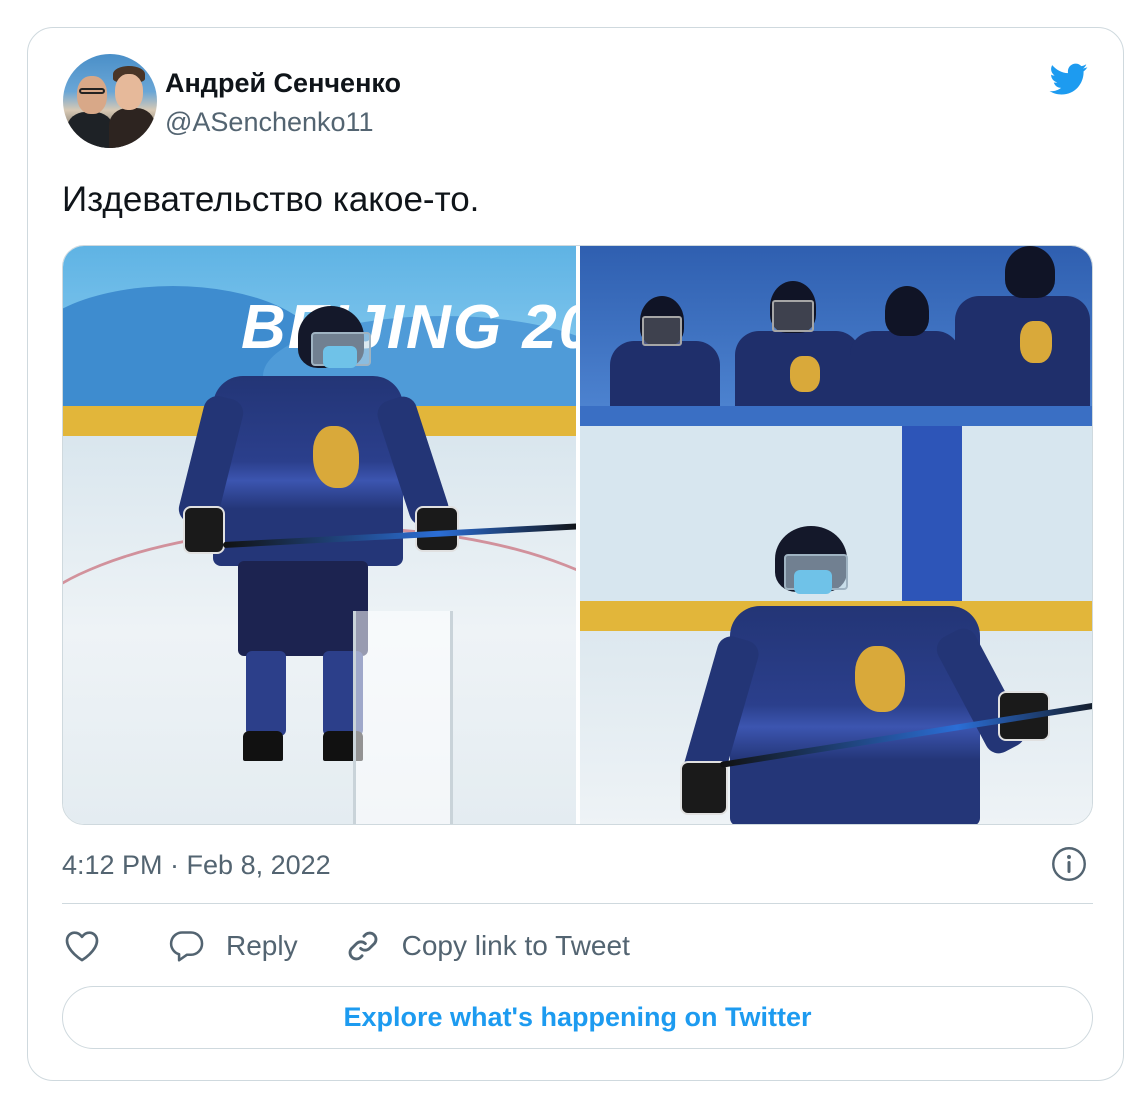 Image resolution: width=1136 pixels, height=1108 pixels. Describe the element at coordinates (262, 945) in the screenshot. I see `reply-label: Reply` at that location.